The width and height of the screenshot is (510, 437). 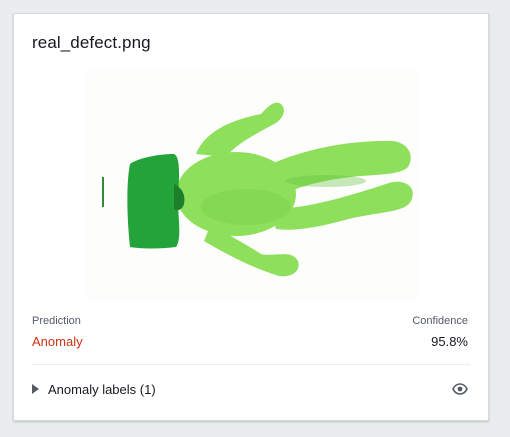 I want to click on divider, so click(x=251, y=364).